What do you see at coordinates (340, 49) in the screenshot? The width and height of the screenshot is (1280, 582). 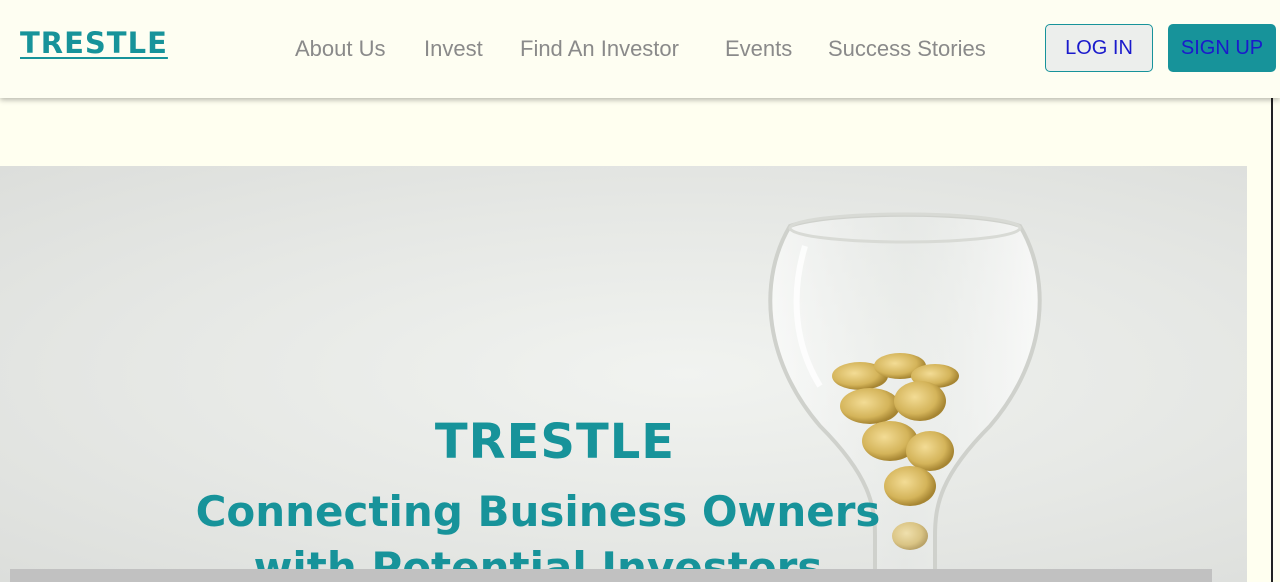 I see `nav-item-about-us: About Us` at bounding box center [340, 49].